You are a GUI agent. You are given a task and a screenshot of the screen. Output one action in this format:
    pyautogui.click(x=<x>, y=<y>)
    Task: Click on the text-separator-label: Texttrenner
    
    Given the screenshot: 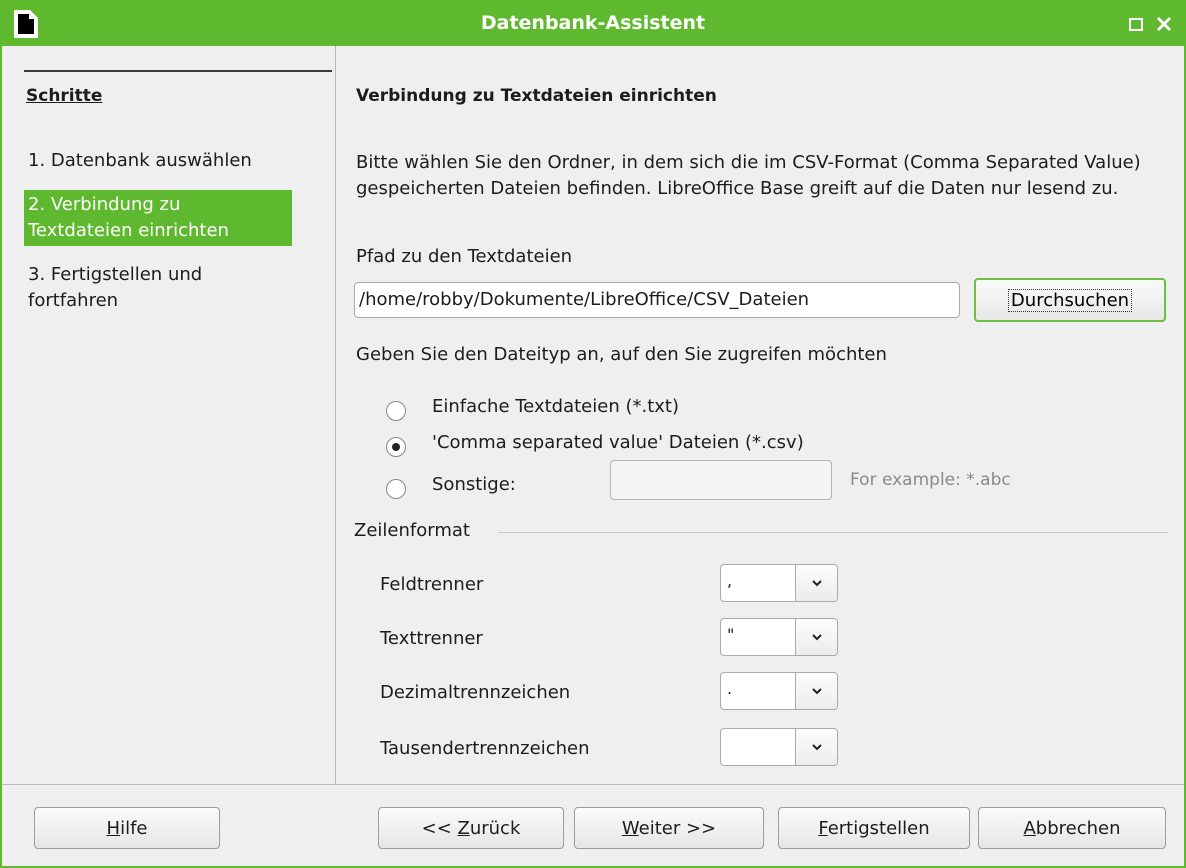 What is the action you would take?
    pyautogui.click(x=431, y=638)
    